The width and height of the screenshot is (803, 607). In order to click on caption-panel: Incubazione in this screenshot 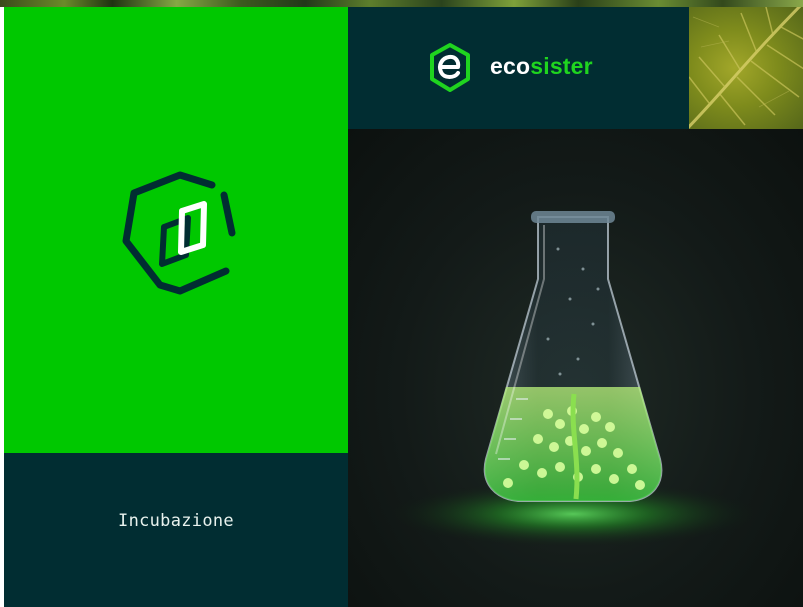, I will do `click(176, 530)`.